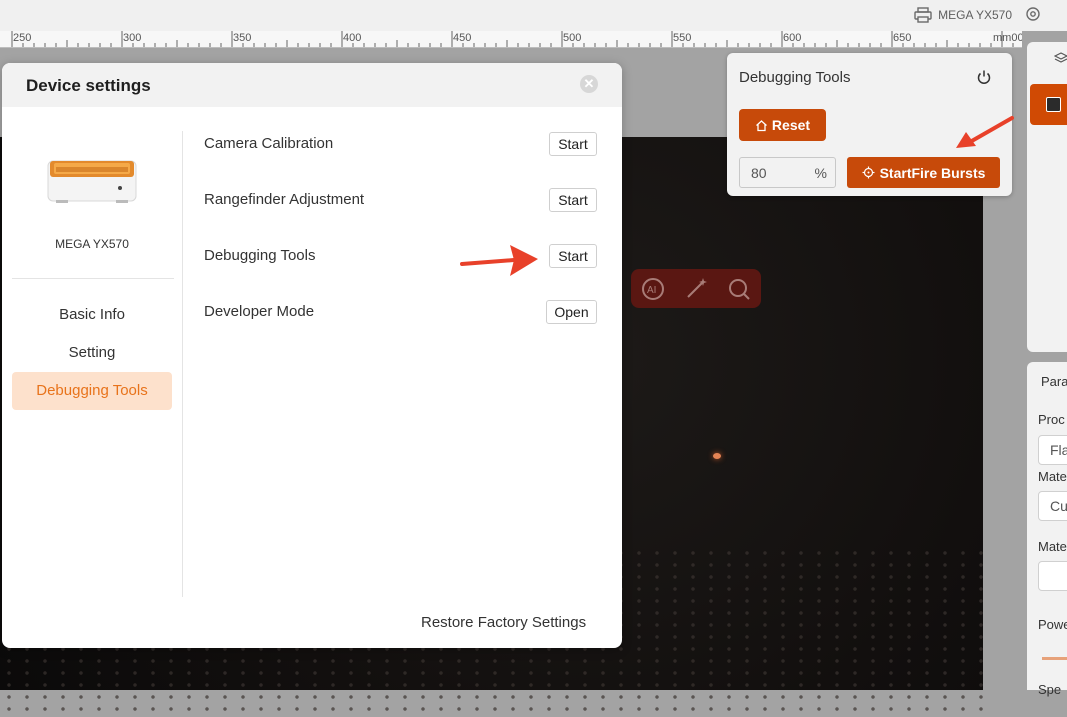 This screenshot has height=717, width=1067. Describe the element at coordinates (902, 38) in the screenshot. I see `ruler-label: 650` at that location.